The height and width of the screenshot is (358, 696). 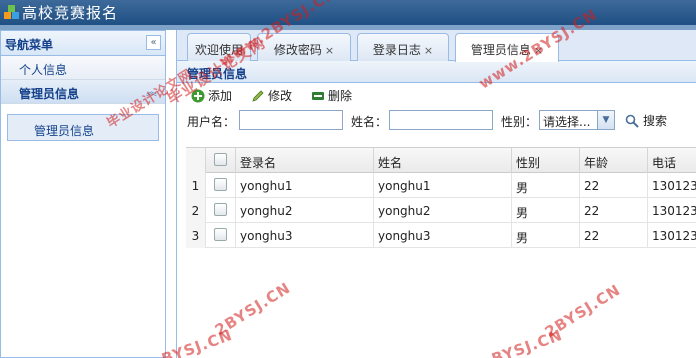 What do you see at coordinates (297, 50) in the screenshot?
I see `tab-label: 修改密码` at bounding box center [297, 50].